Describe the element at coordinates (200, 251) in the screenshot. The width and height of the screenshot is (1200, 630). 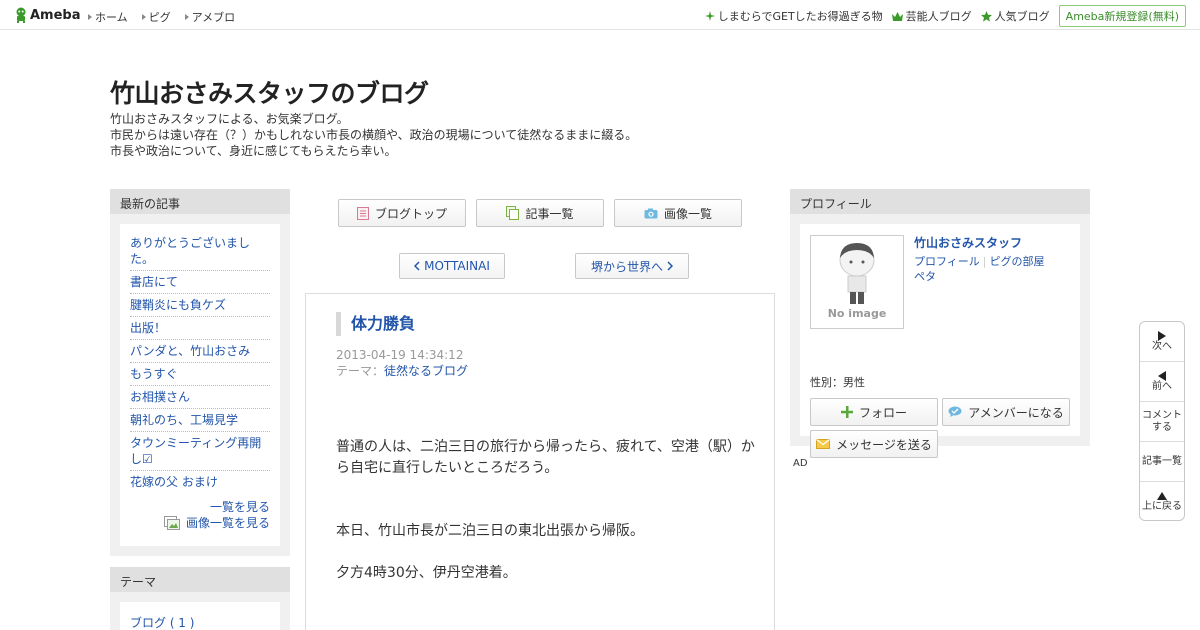
I see `article-link: ありがとうございました。` at that location.